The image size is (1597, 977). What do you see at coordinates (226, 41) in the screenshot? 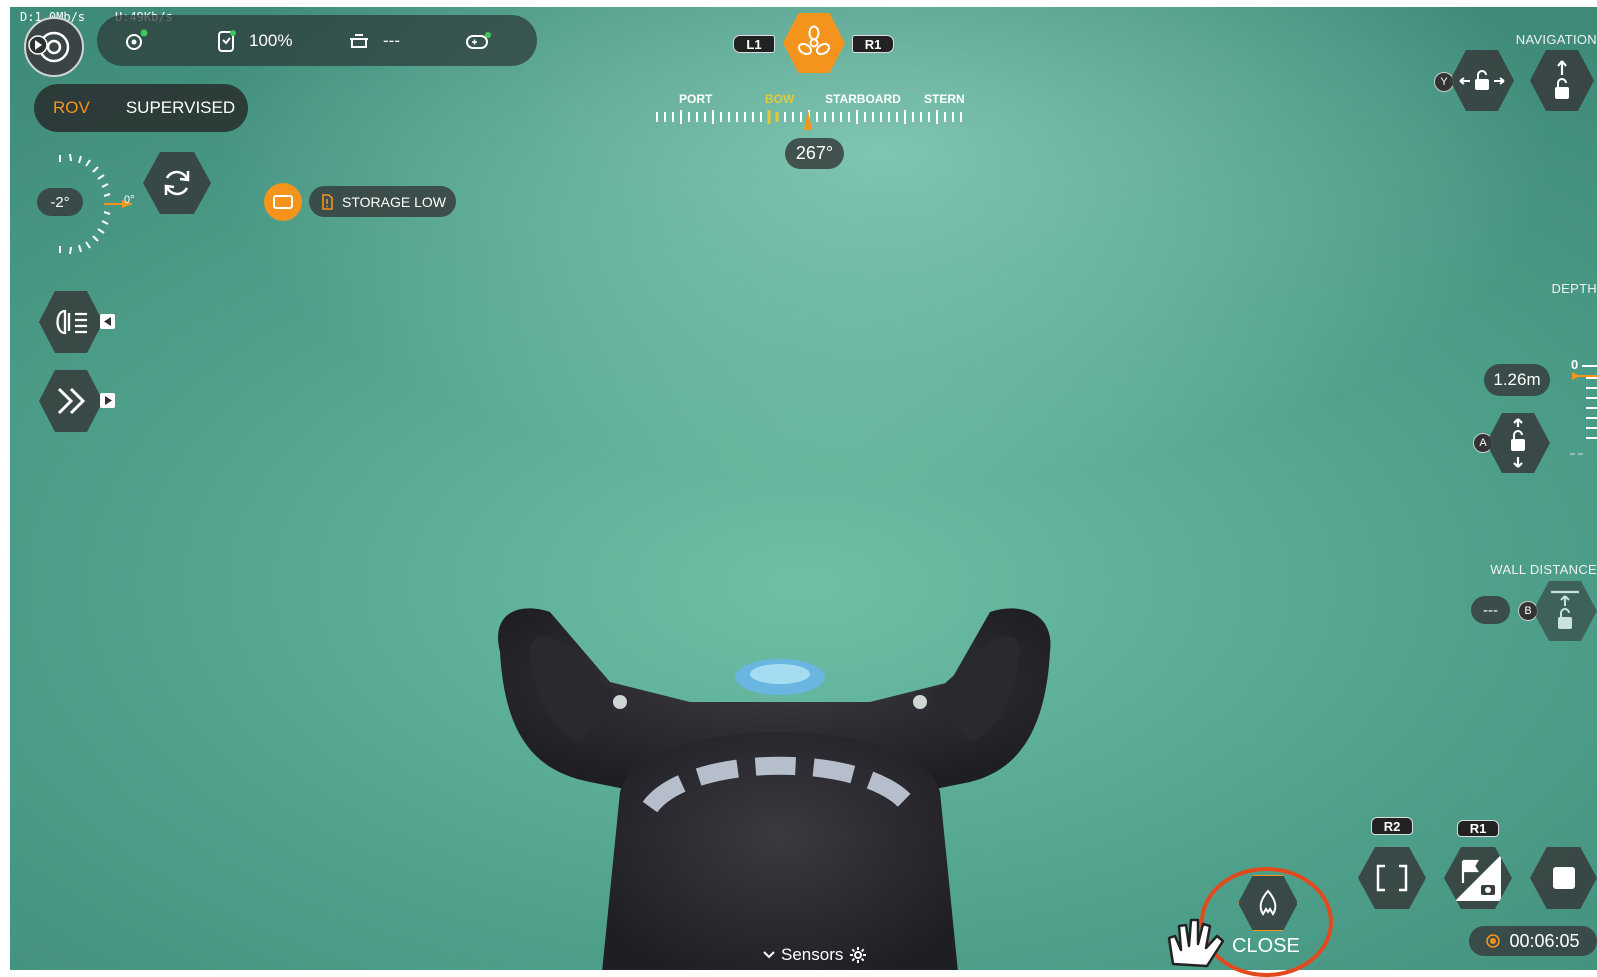
I see `battery-icon` at bounding box center [226, 41].